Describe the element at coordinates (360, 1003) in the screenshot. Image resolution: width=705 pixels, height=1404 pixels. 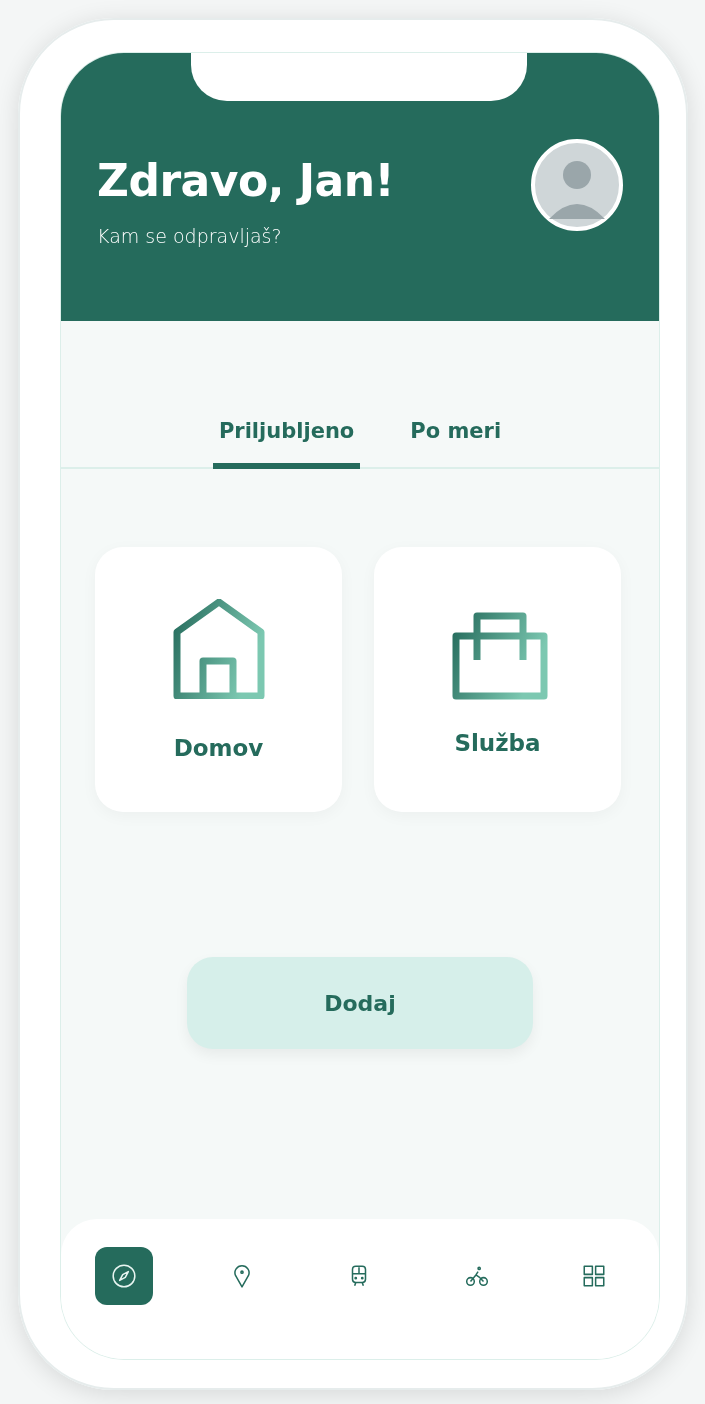
I see `add-button: Dodaj` at that location.